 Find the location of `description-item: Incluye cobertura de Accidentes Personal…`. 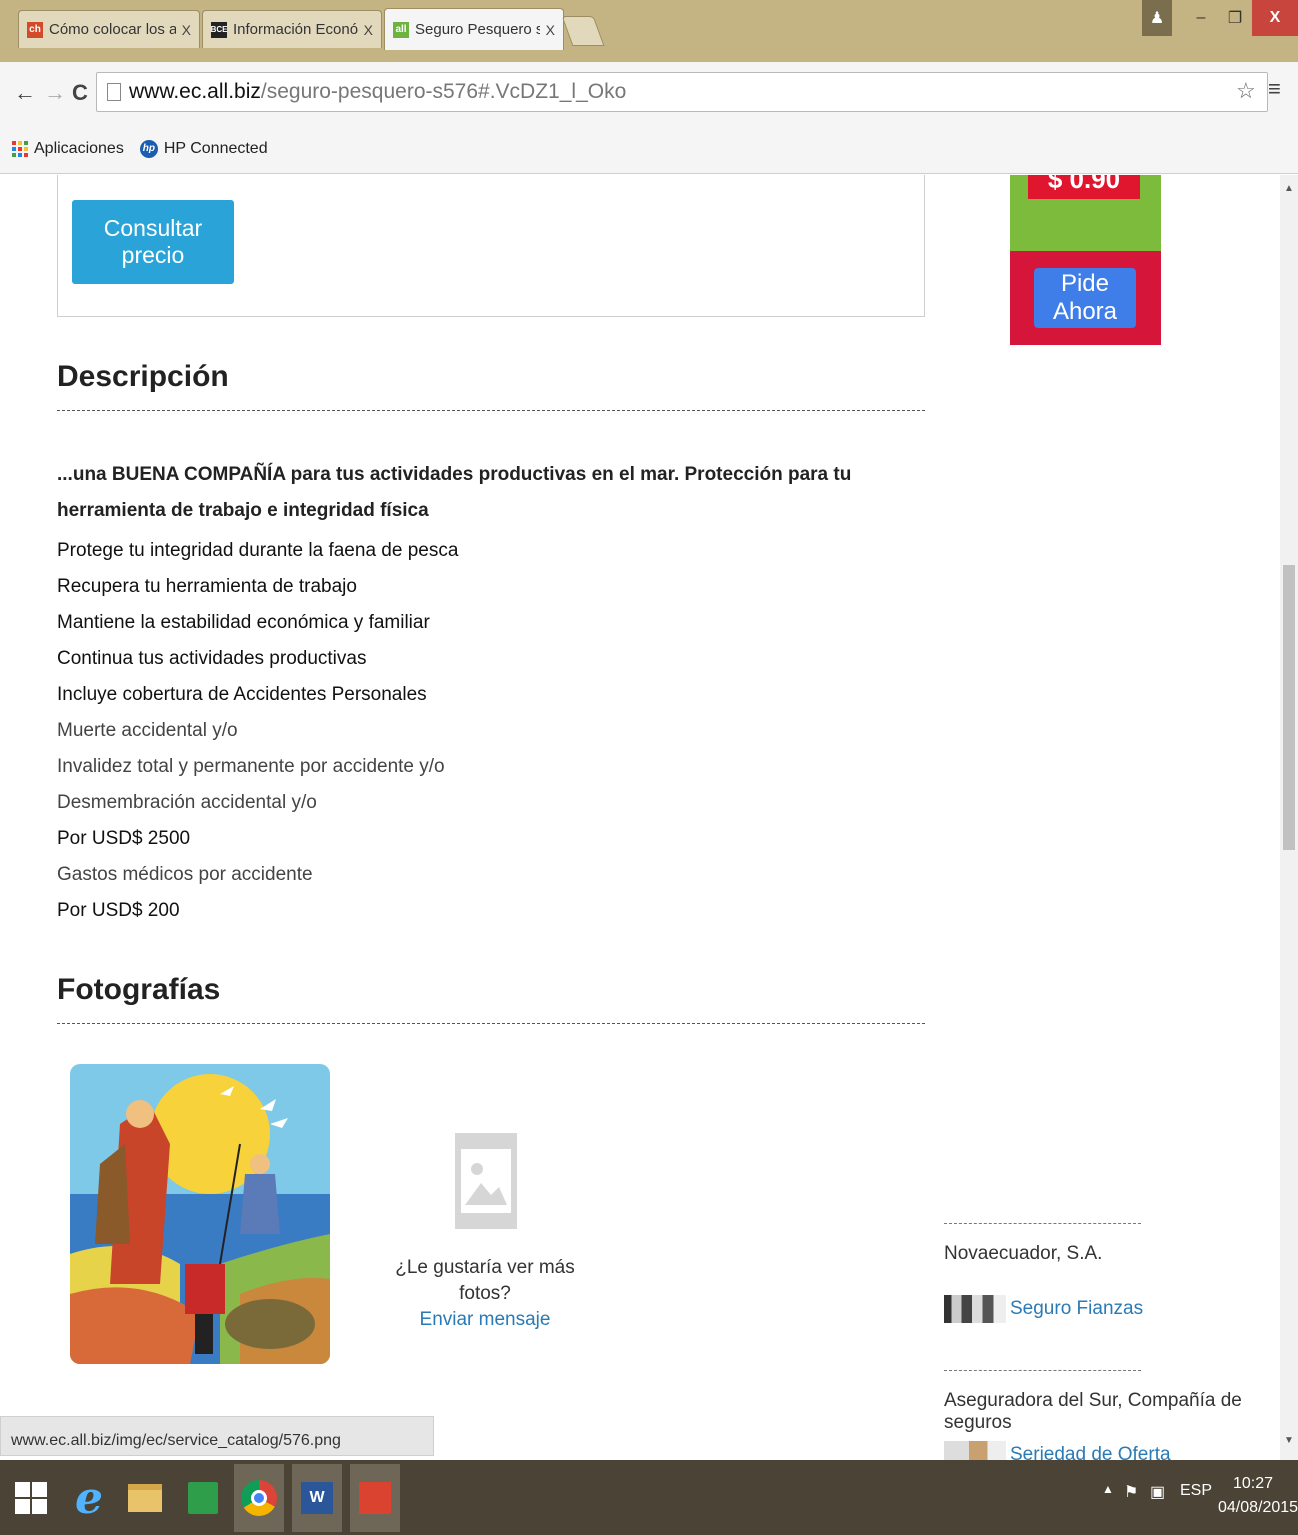

description-item: Incluye cobertura de Accidentes Personal… is located at coordinates (242, 694).